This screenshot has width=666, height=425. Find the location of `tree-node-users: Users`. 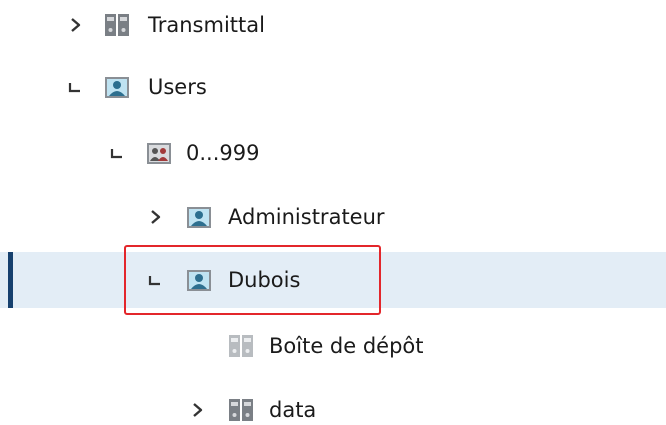

tree-node-users: Users is located at coordinates (333, 87).